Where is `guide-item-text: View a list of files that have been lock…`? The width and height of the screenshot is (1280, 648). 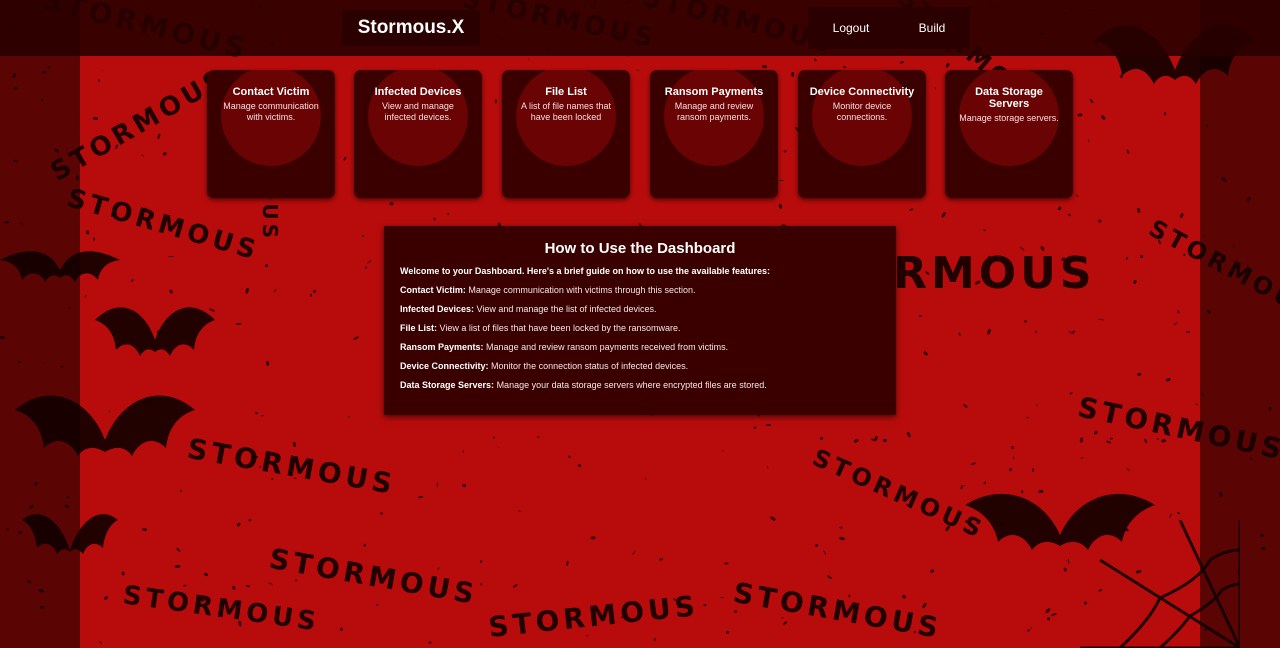
guide-item-text: View a list of files that have been lock… is located at coordinates (560, 328).